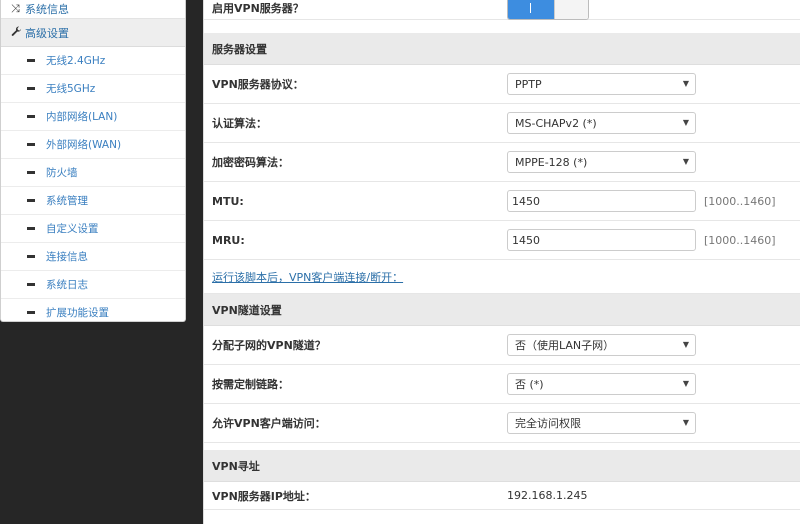 Image resolution: width=800 pixels, height=524 pixels. Describe the element at coordinates (84, 145) in the screenshot. I see `sidebar-item-label: 外部网络(WAN)` at that location.